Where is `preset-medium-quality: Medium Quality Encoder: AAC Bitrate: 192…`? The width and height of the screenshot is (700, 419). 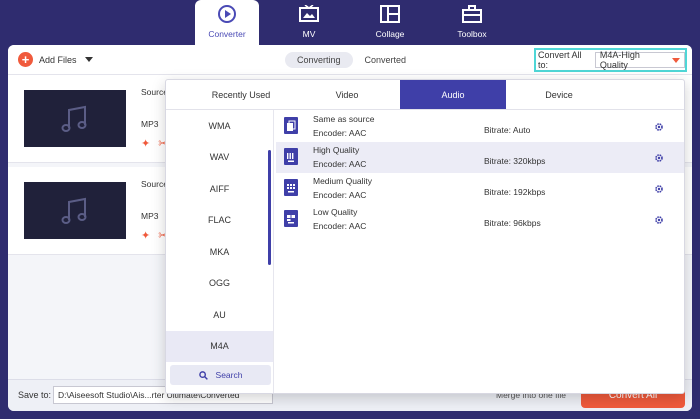 preset-medium-quality: Medium Quality Encoder: AAC Bitrate: 192… is located at coordinates (480, 188).